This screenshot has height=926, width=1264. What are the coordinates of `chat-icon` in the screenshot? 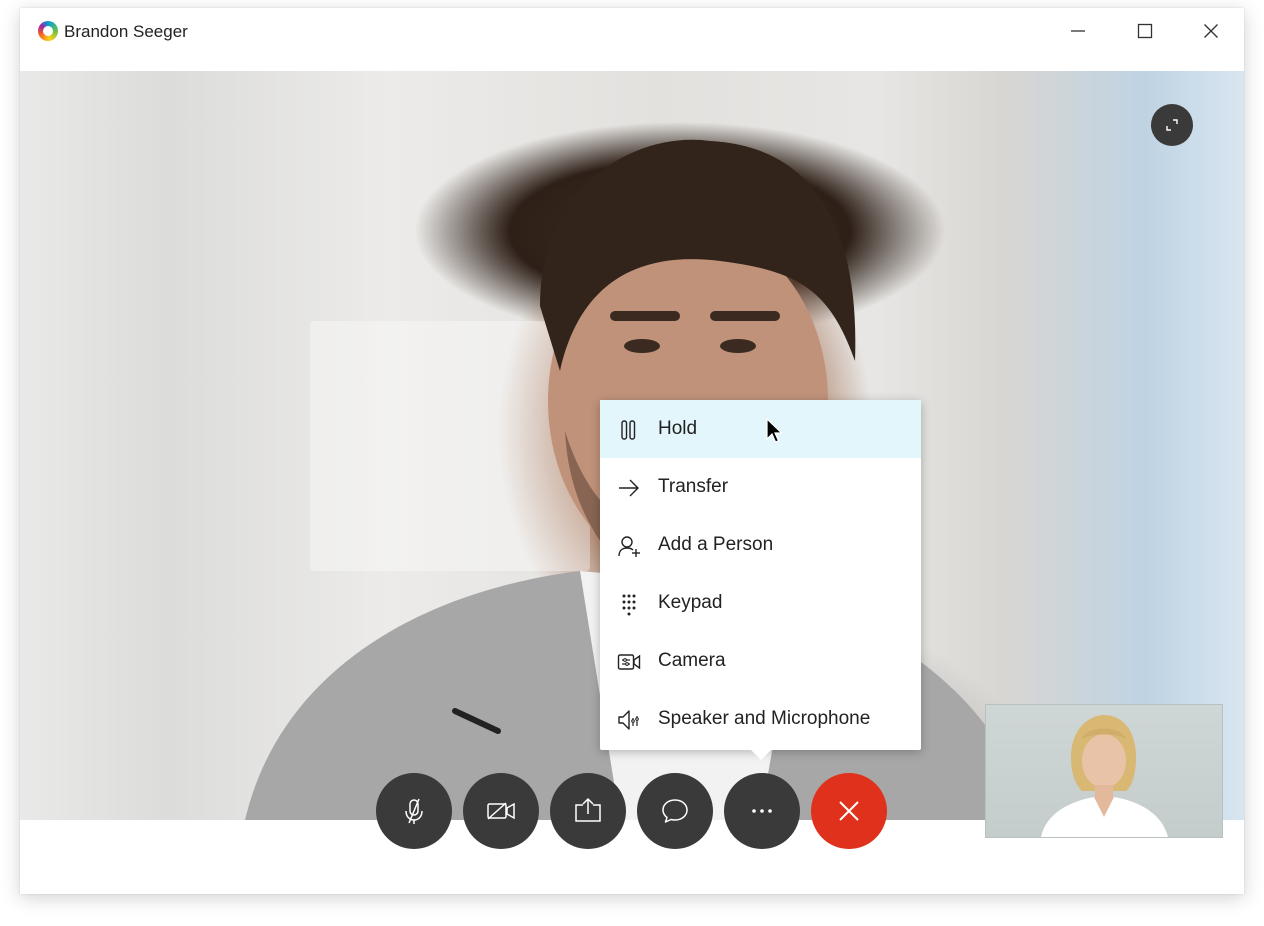 It's located at (675, 811).